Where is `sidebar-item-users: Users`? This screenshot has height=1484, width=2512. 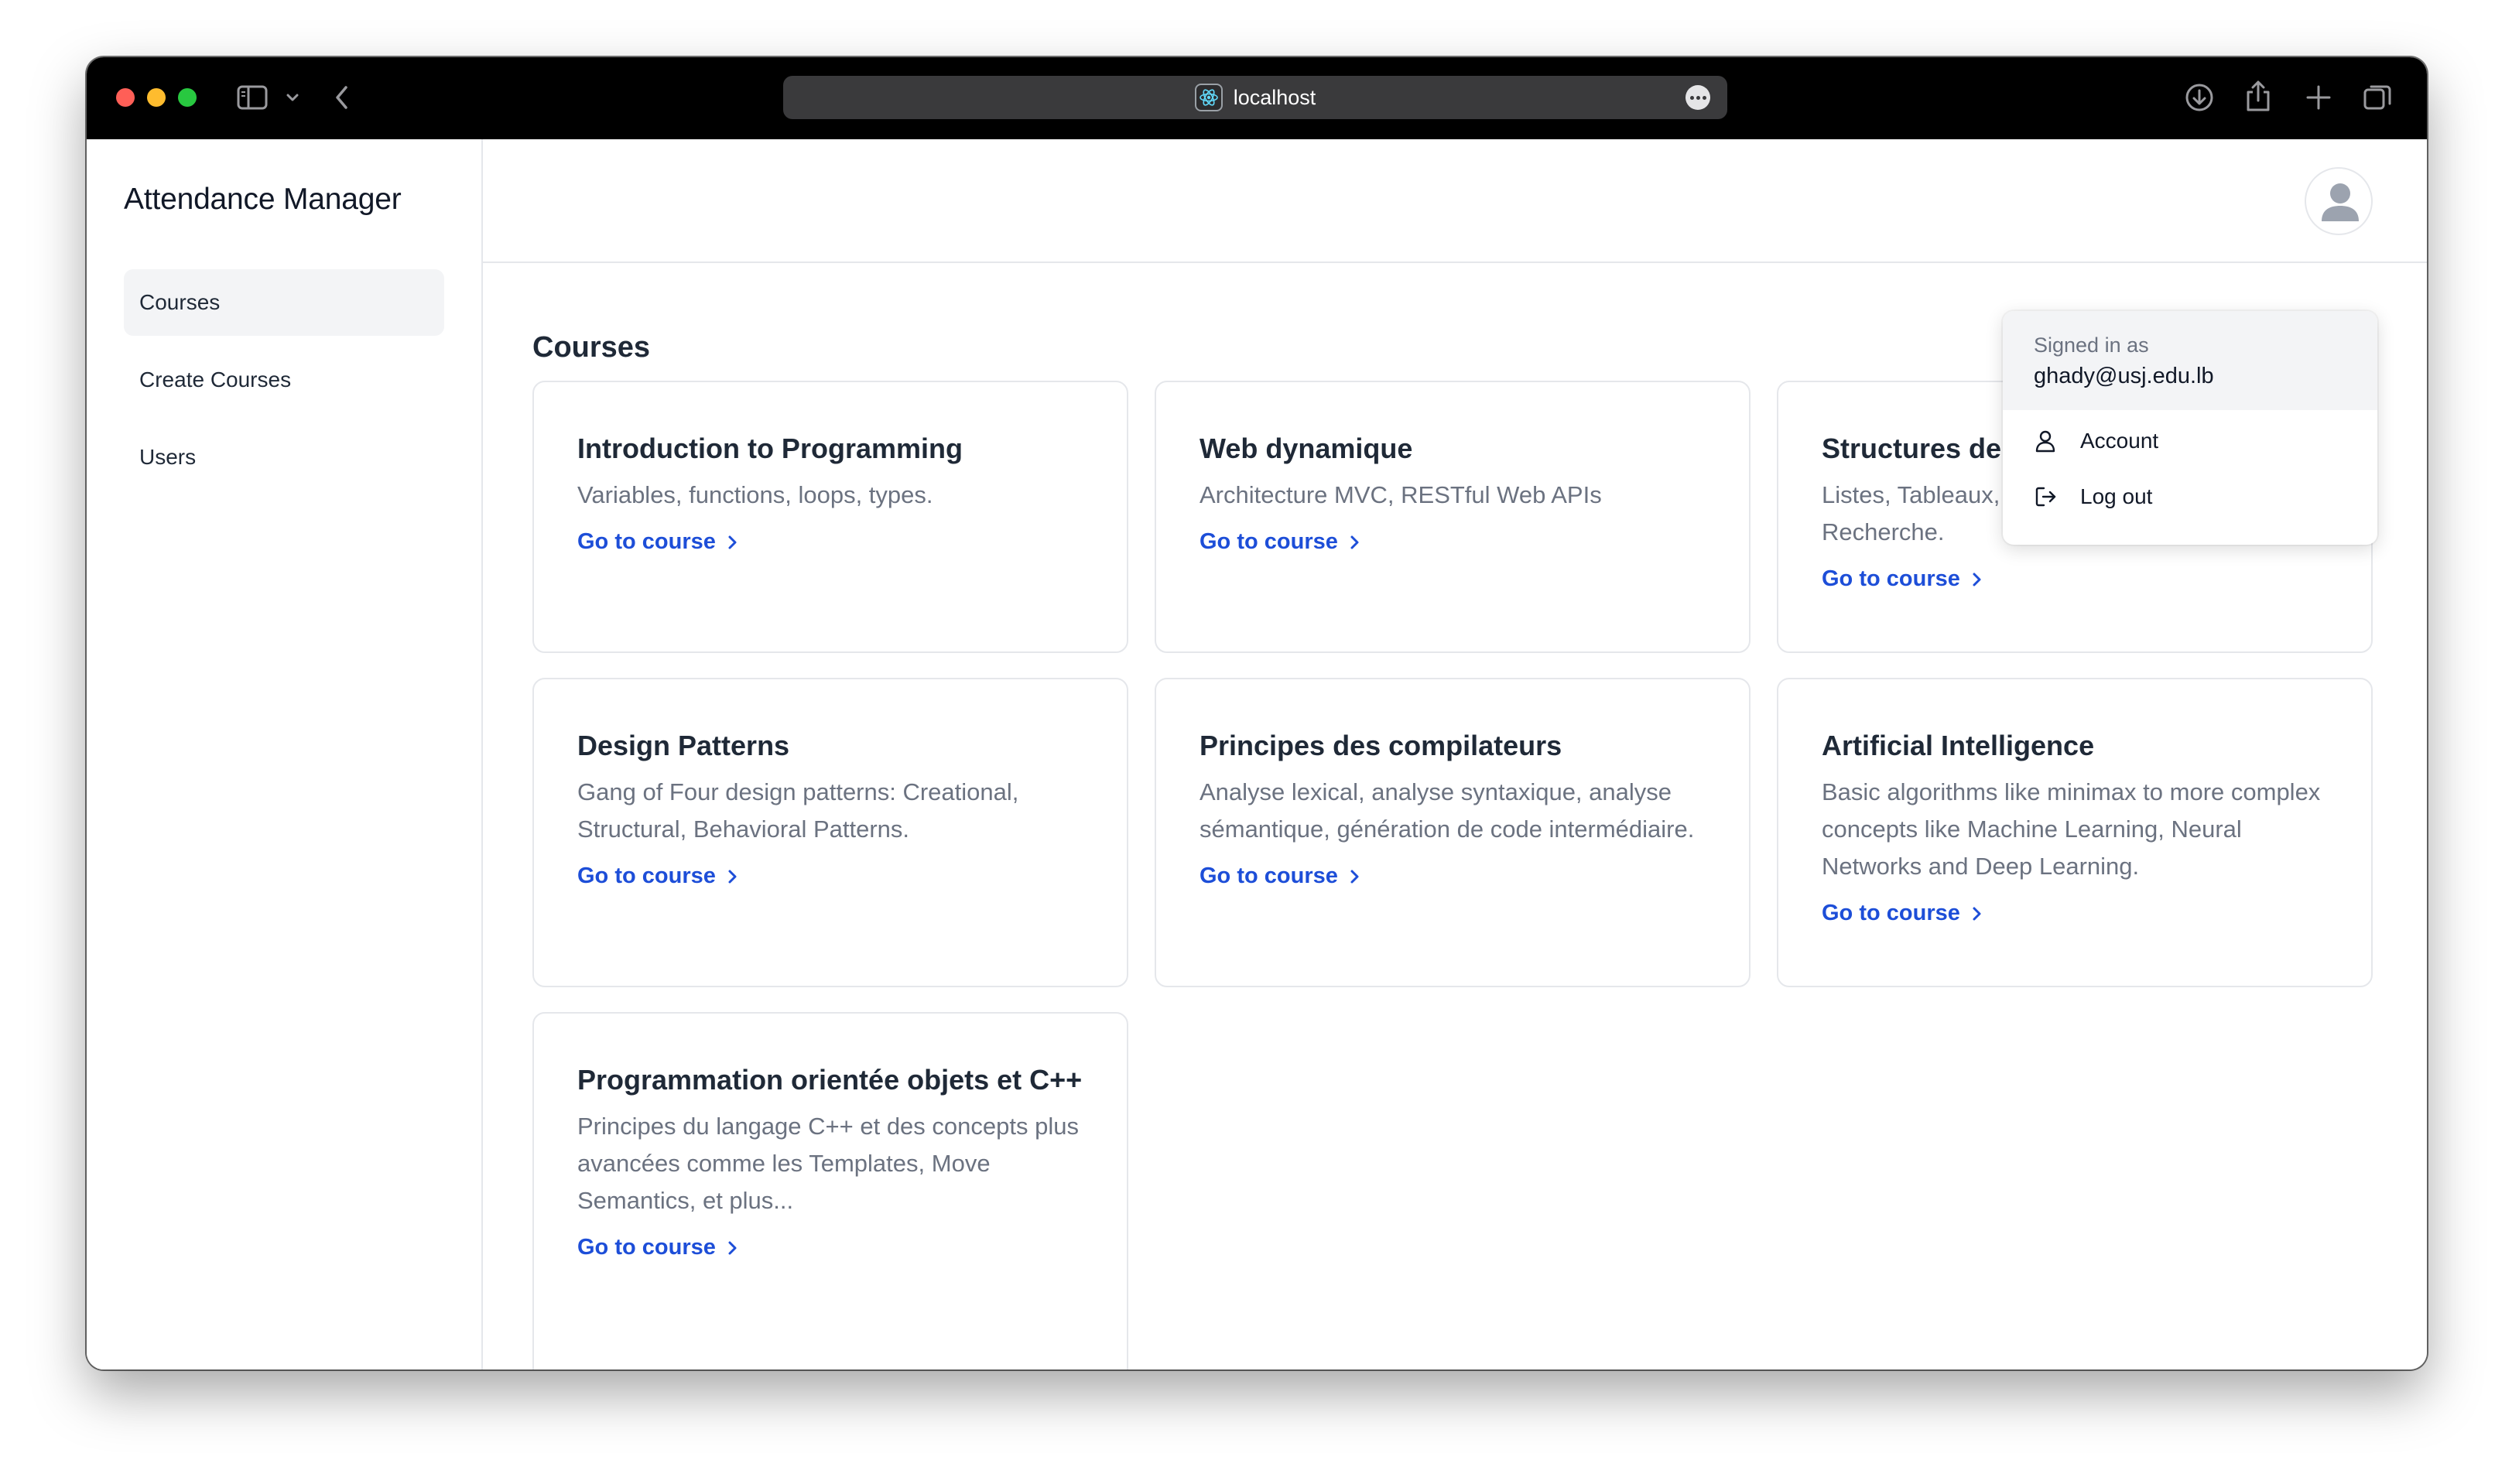 sidebar-item-users: Users is located at coordinates (284, 458).